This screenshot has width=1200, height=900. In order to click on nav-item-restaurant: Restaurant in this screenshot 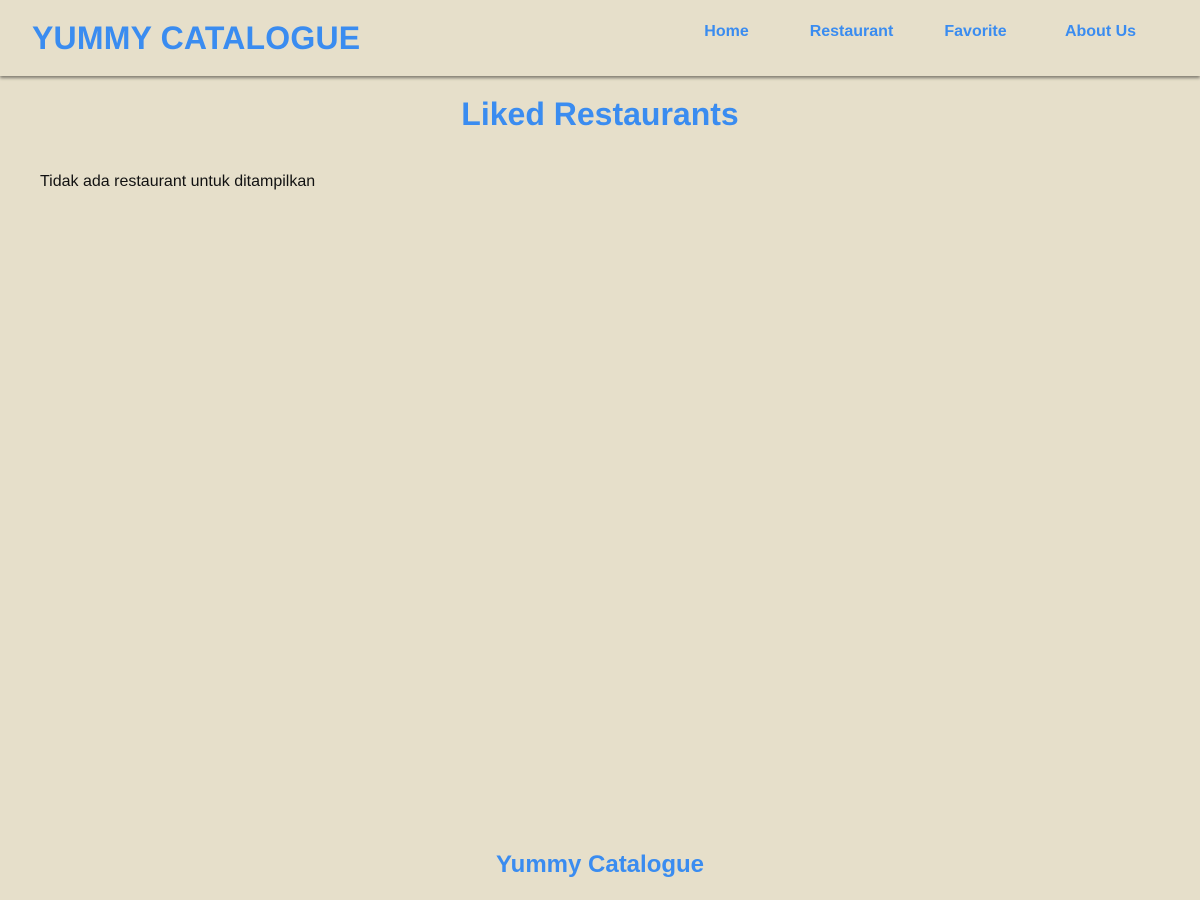, I will do `click(851, 32)`.